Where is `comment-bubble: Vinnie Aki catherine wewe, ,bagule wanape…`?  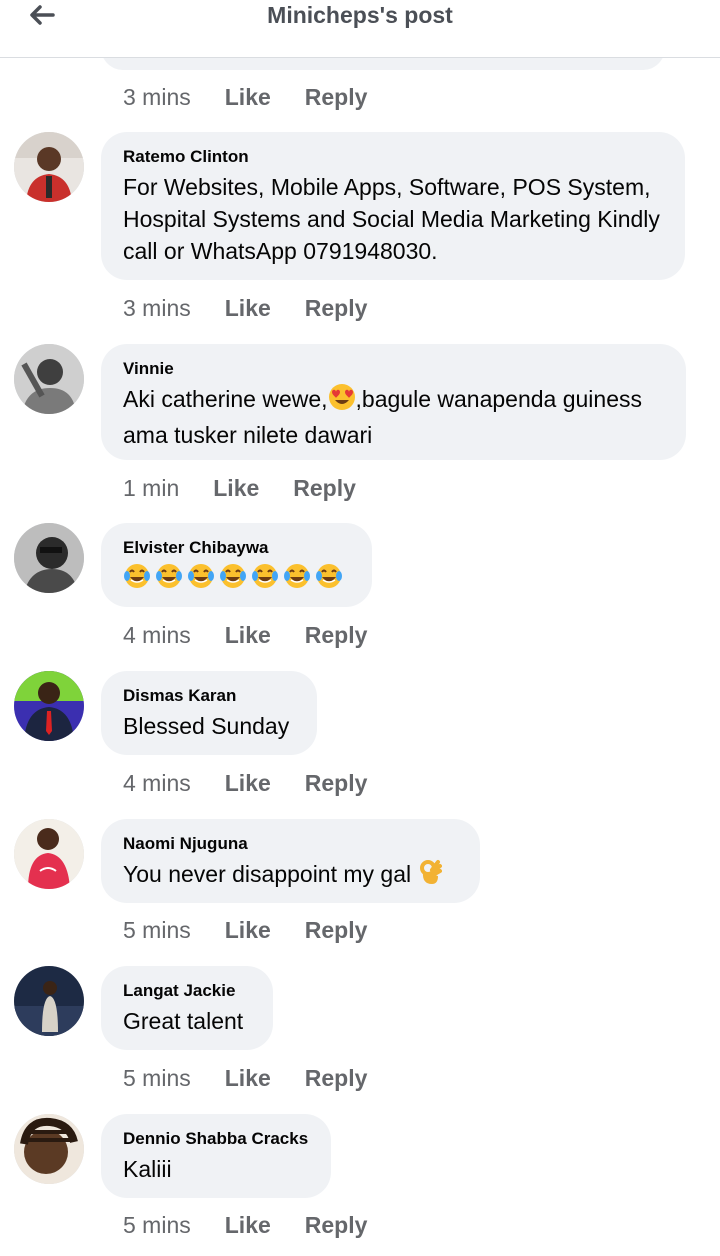 comment-bubble: Vinnie Aki catherine wewe, ,bagule wanape… is located at coordinates (393, 402).